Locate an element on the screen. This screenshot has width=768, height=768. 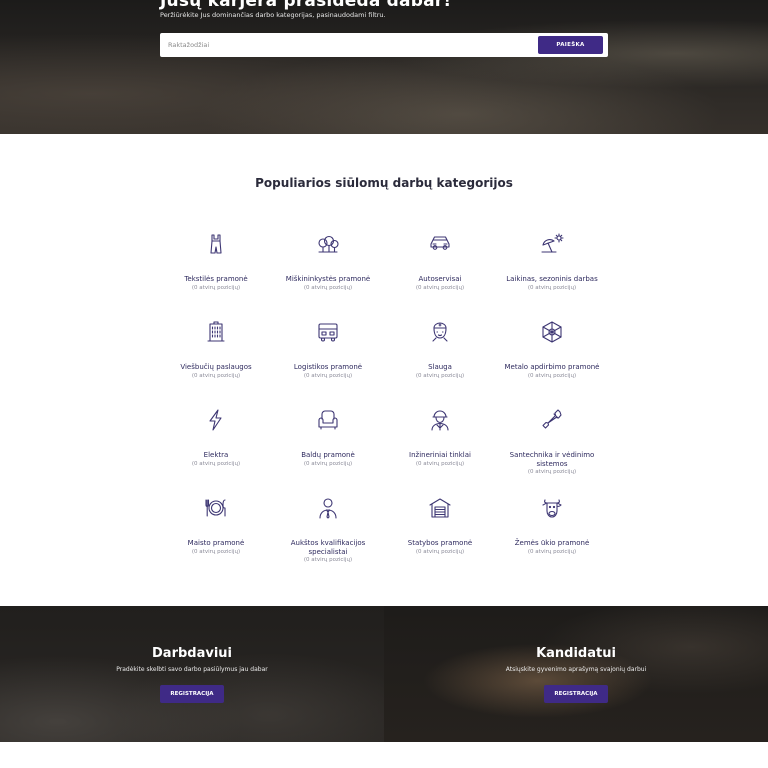
employer-title: Darbdaviui is located at coordinates (192, 653).